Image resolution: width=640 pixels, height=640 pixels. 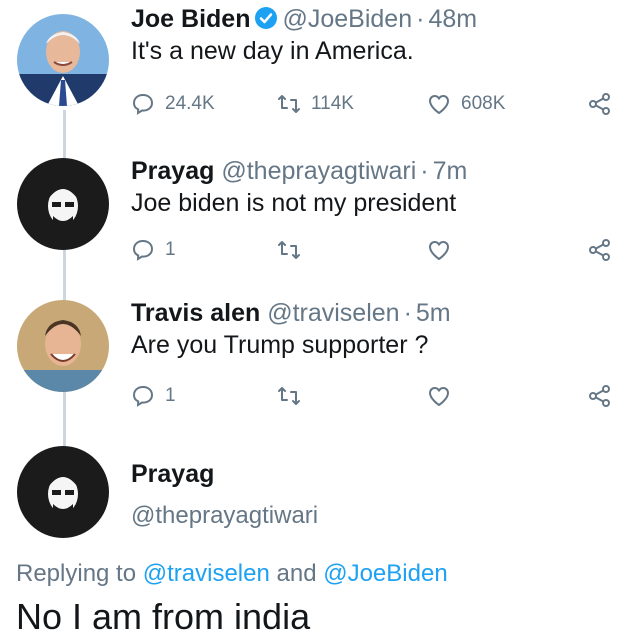 What do you see at coordinates (206, 573) in the screenshot?
I see `mention-traviselen: @traviselen` at bounding box center [206, 573].